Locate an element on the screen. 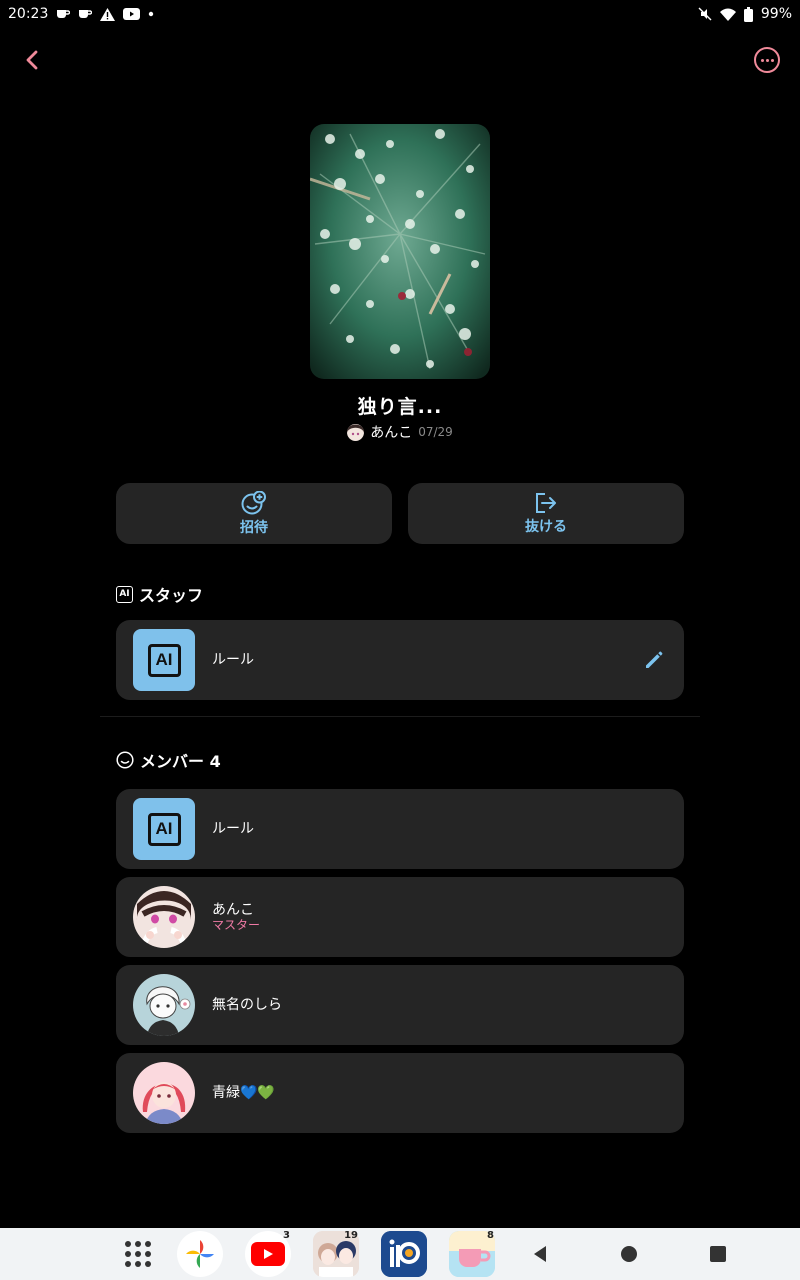  exit-icon is located at coordinates (546, 502).